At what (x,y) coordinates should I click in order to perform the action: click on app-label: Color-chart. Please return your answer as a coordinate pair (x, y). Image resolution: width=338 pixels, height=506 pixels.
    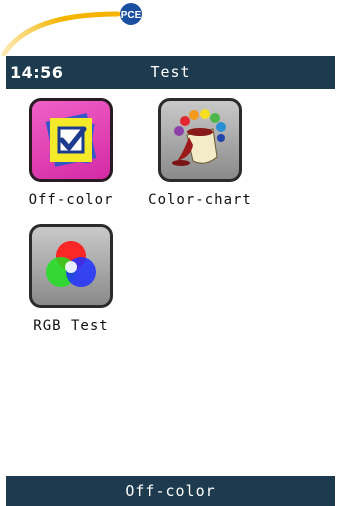
    Looking at the image, I should click on (200, 200).